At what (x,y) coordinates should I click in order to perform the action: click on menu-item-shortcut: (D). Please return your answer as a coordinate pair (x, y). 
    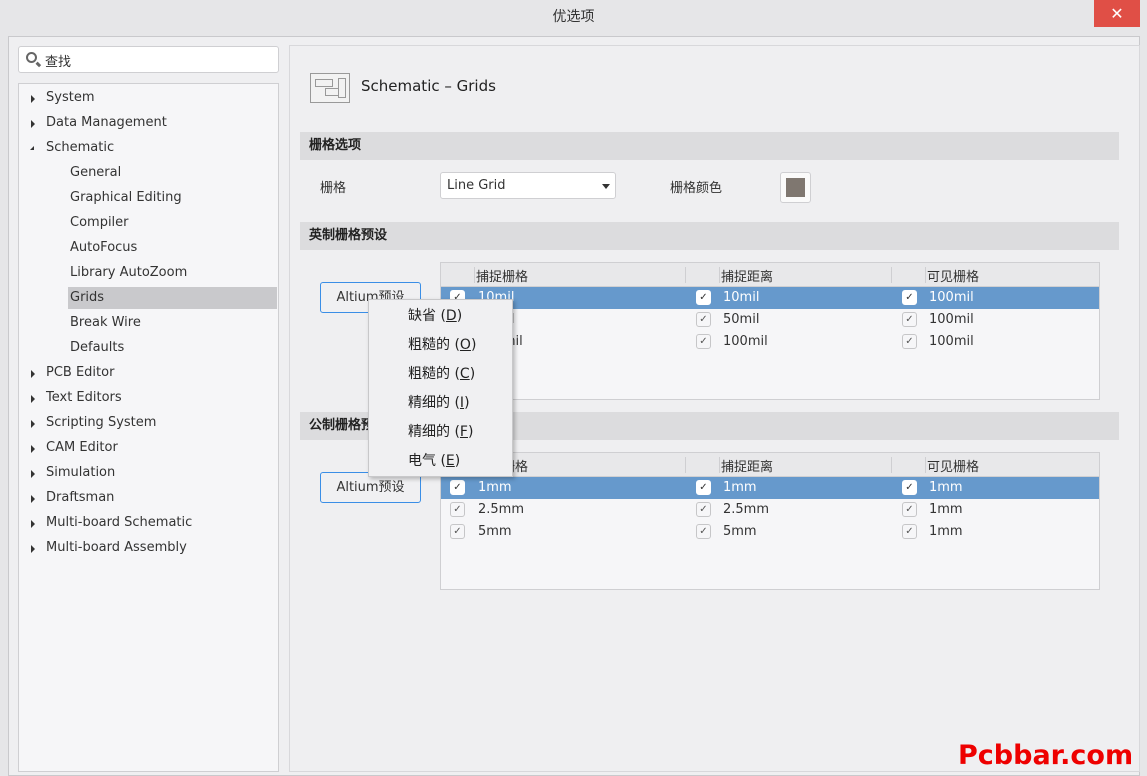
    Looking at the image, I should click on (449, 316).